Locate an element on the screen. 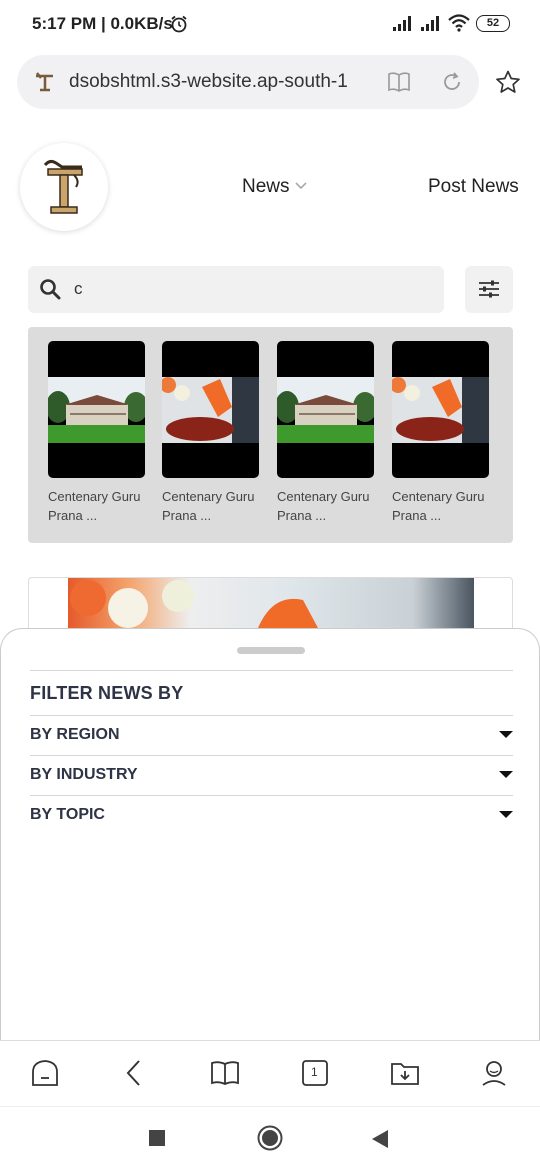 The width and height of the screenshot is (540, 1170). sheet-drag-handle is located at coordinates (271, 650).